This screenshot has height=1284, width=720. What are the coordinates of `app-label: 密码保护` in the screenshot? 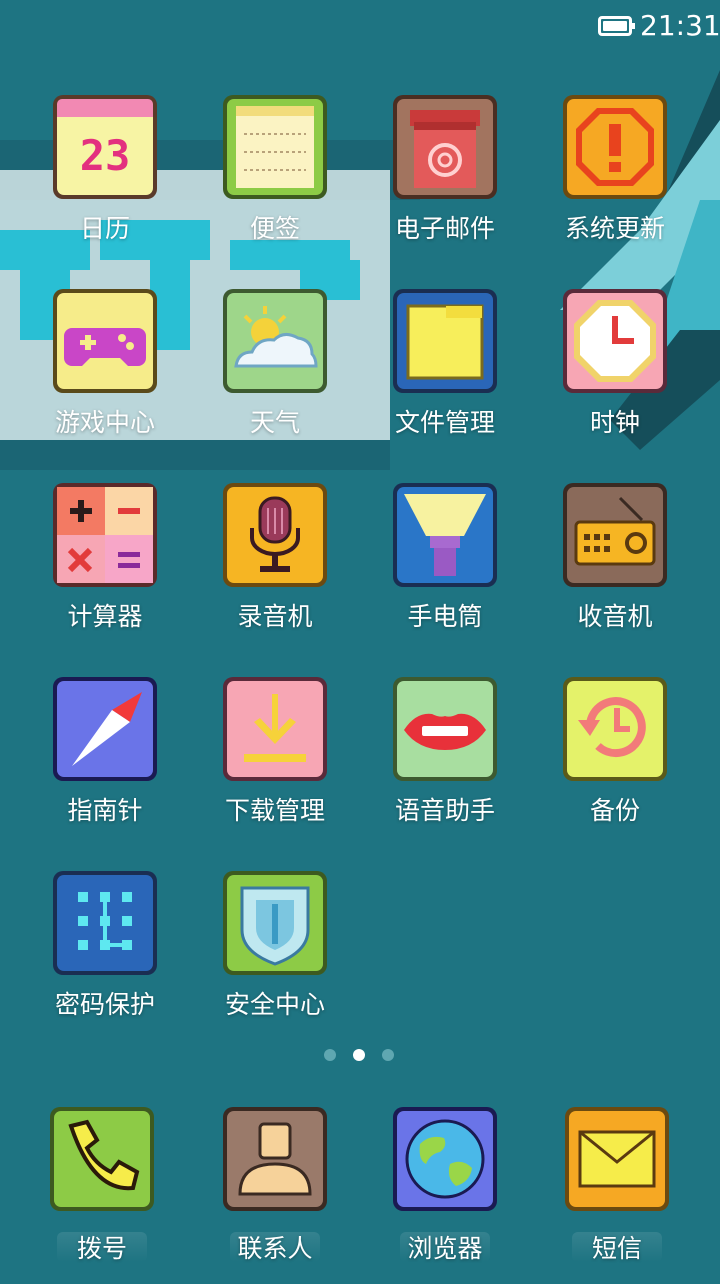 It's located at (104, 1004).